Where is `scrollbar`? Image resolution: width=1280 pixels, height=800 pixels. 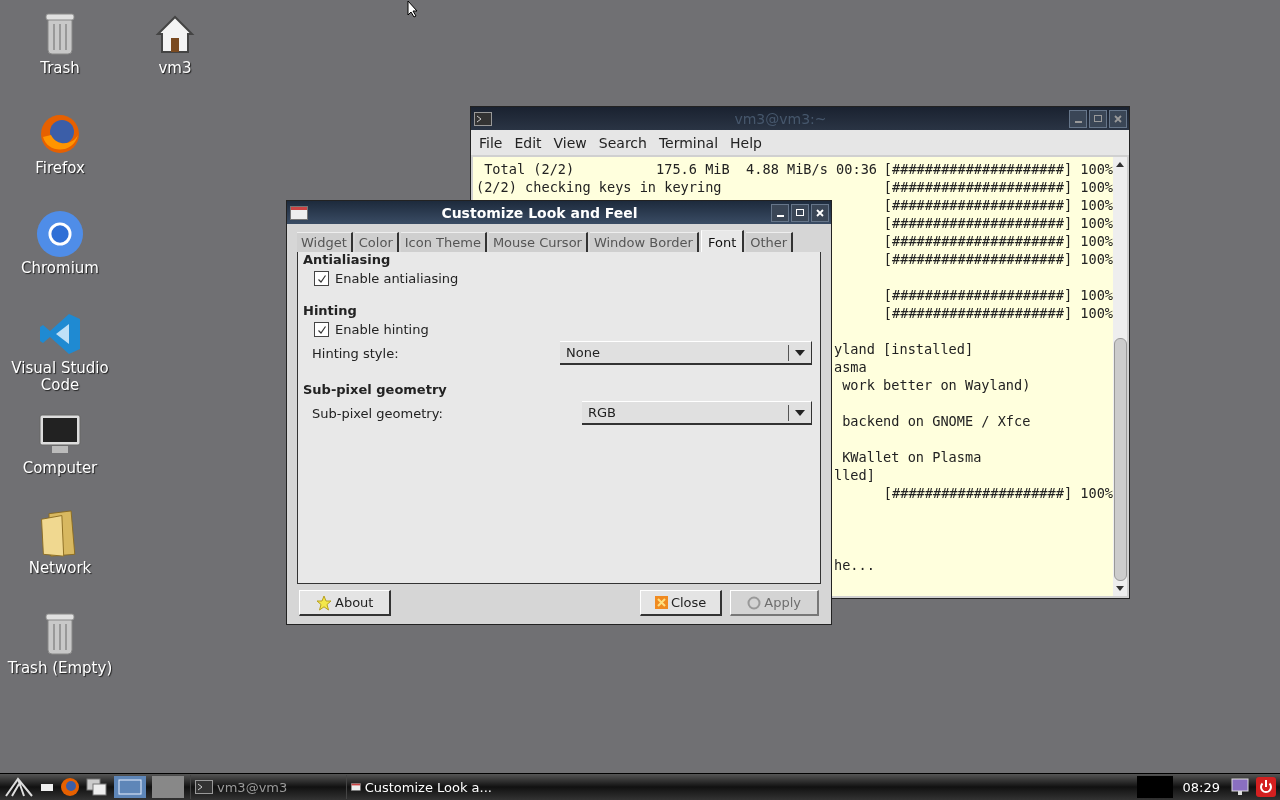 scrollbar is located at coordinates (1120, 376).